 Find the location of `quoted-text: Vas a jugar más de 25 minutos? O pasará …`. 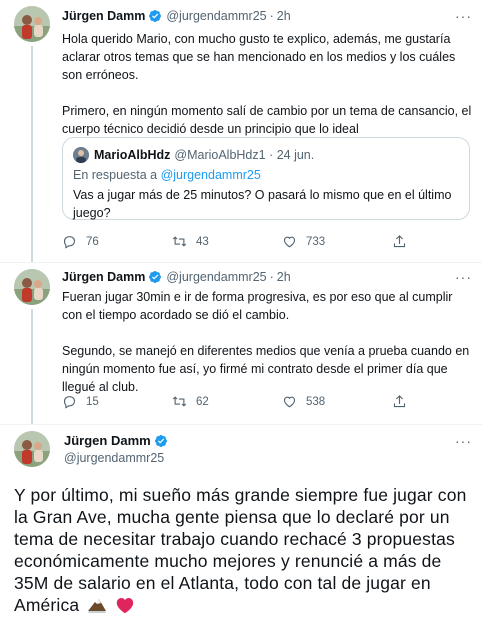

quoted-text: Vas a jugar más de 25 minutos? O pasará … is located at coordinates (262, 204).